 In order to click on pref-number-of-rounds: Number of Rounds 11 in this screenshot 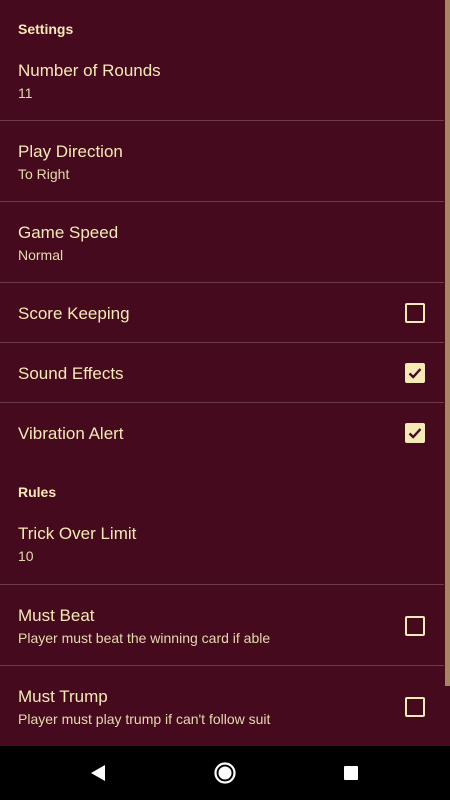, I will do `click(222, 80)`.